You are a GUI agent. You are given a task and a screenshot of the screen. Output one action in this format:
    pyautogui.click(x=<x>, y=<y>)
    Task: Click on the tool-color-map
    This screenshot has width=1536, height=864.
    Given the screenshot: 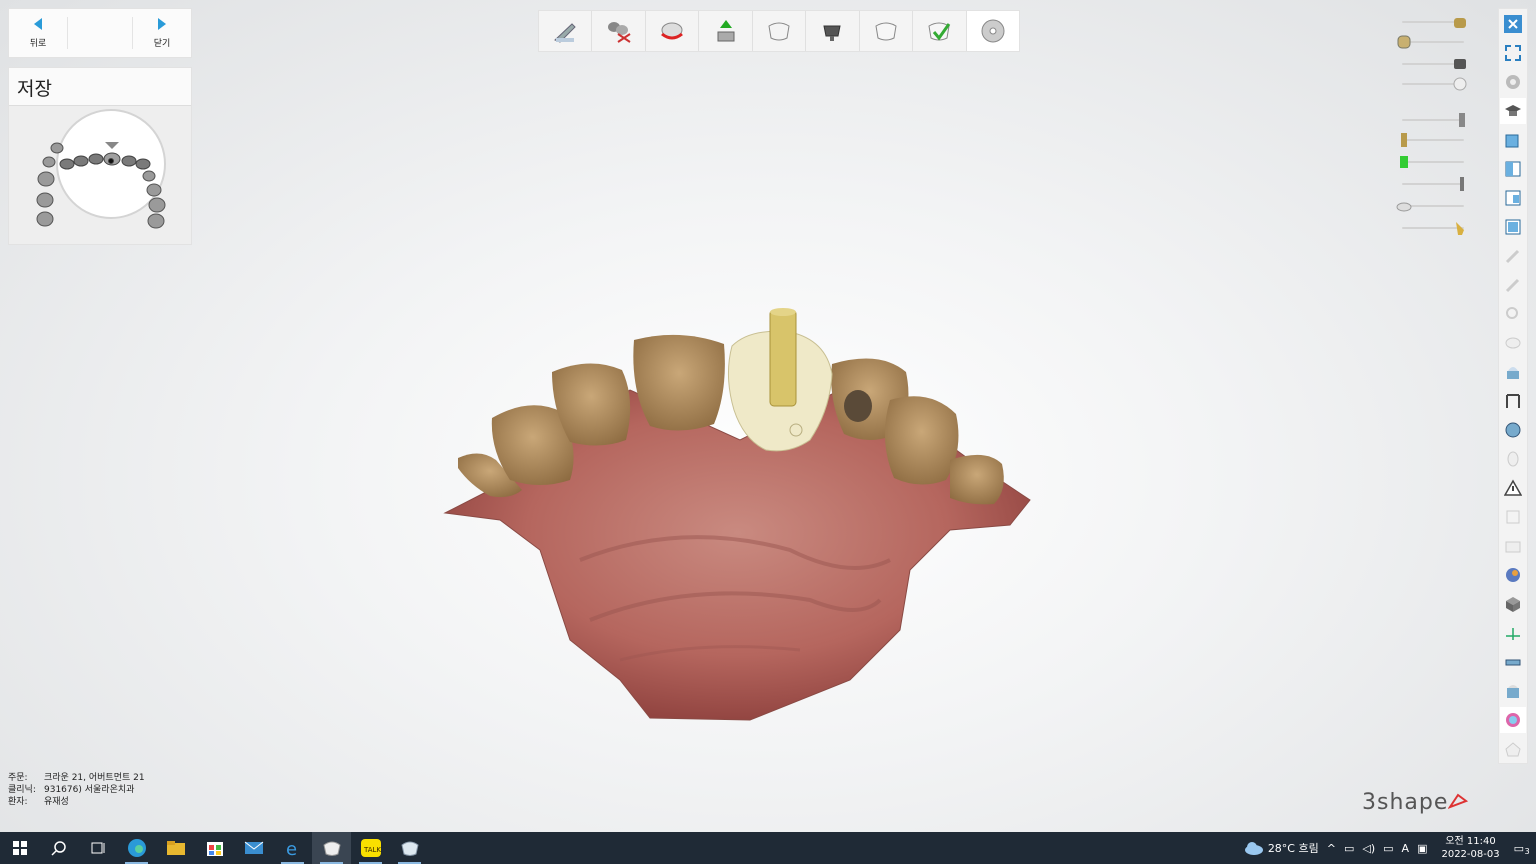 What is the action you would take?
    pyautogui.click(x=1513, y=575)
    